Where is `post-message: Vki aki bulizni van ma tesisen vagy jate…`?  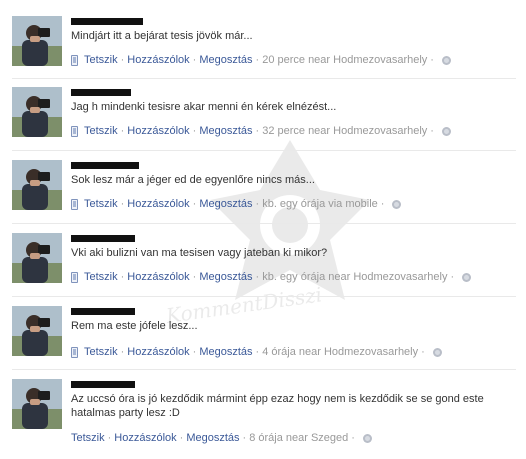 post-message: Vki aki bulizni van ma tesisen vagy jate… is located at coordinates (199, 253).